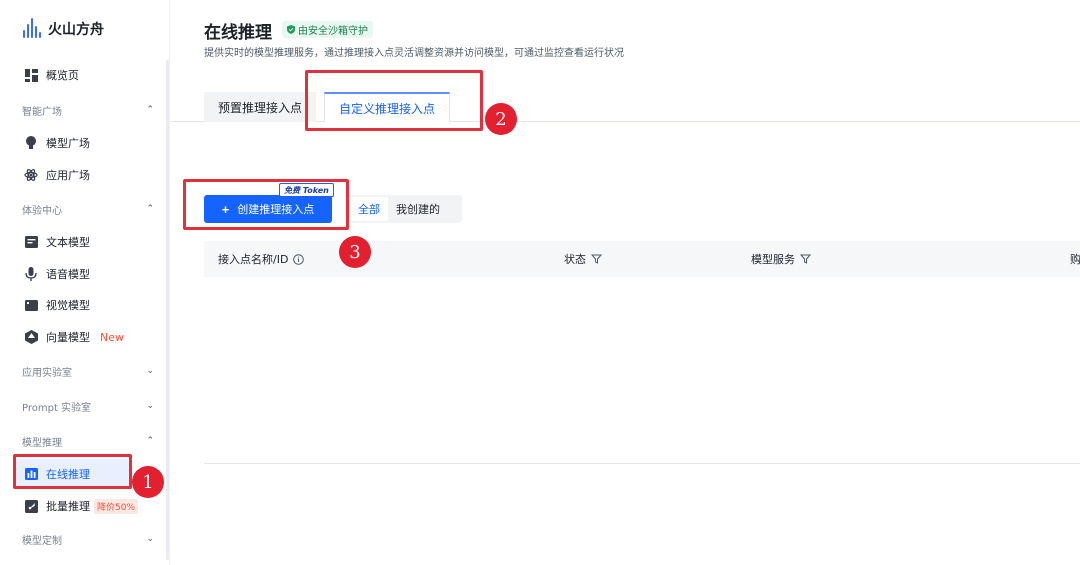 Image resolution: width=1080 pixels, height=565 pixels. What do you see at coordinates (773, 259) in the screenshot?
I see `column-label: 模型服务` at bounding box center [773, 259].